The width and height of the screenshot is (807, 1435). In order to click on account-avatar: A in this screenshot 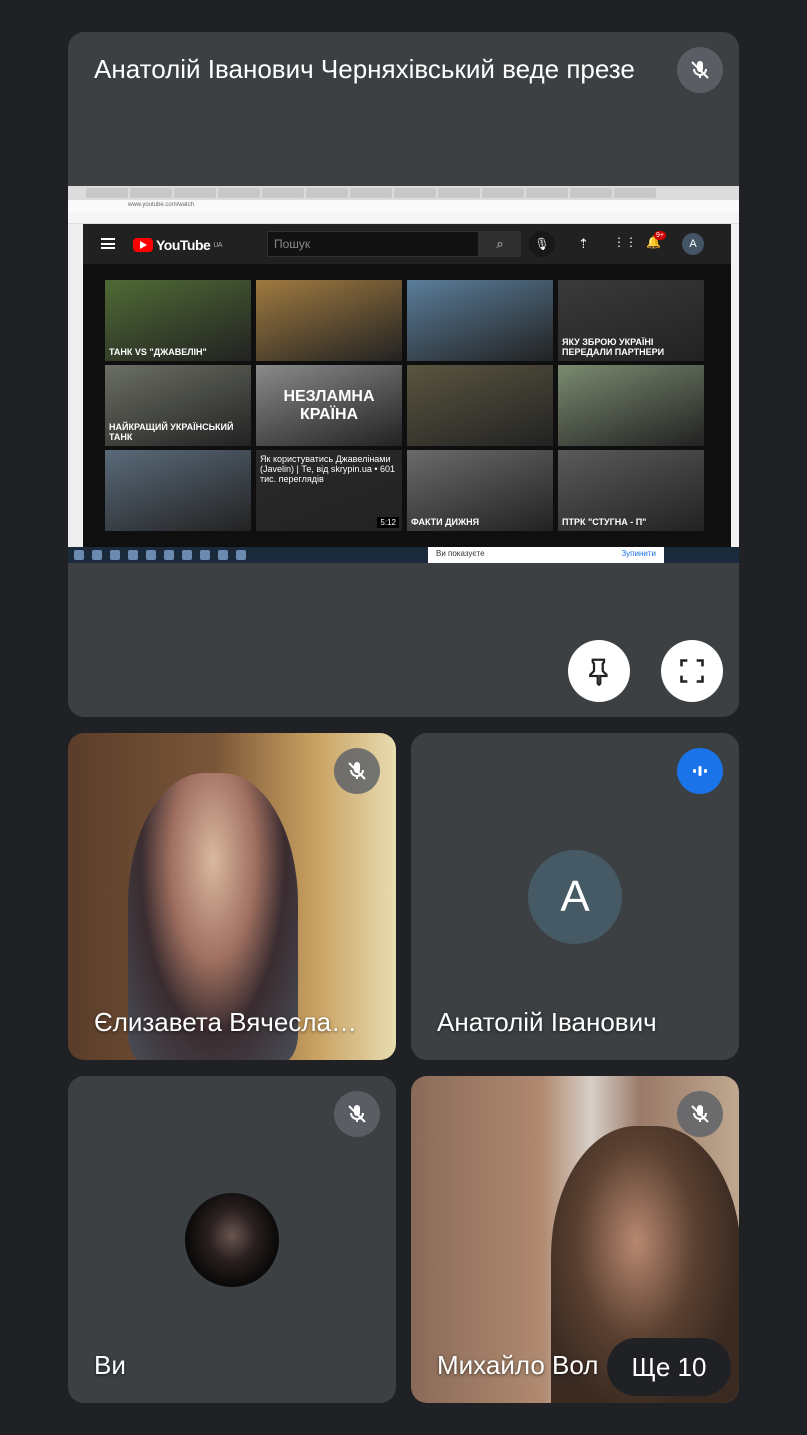, I will do `click(693, 244)`.